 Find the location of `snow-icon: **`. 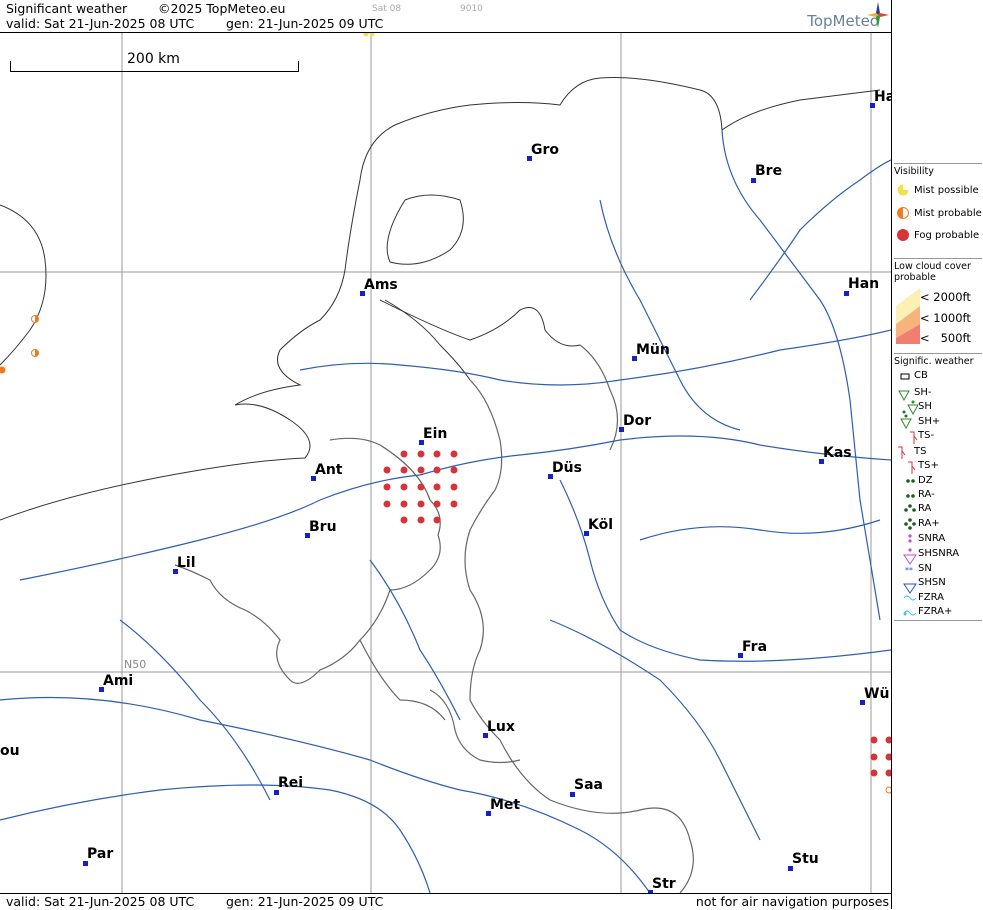

snow-icon: ** is located at coordinates (909, 570).